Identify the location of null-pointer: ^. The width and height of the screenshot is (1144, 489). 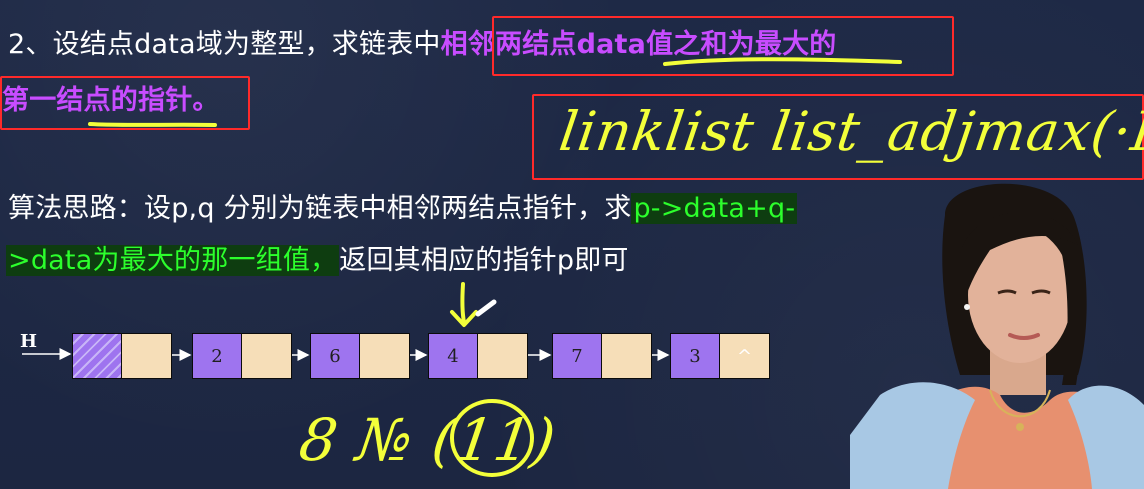
(744, 356).